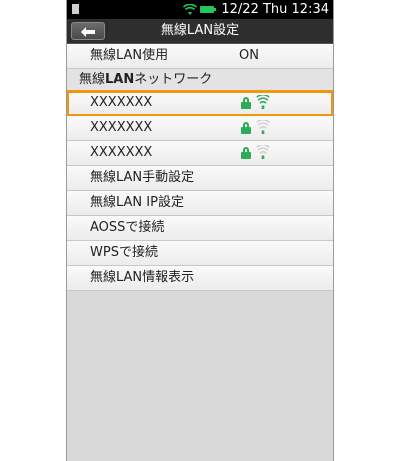 This screenshot has height=461, width=400. Describe the element at coordinates (190, 9) in the screenshot. I see `wifi-status-icon` at that location.